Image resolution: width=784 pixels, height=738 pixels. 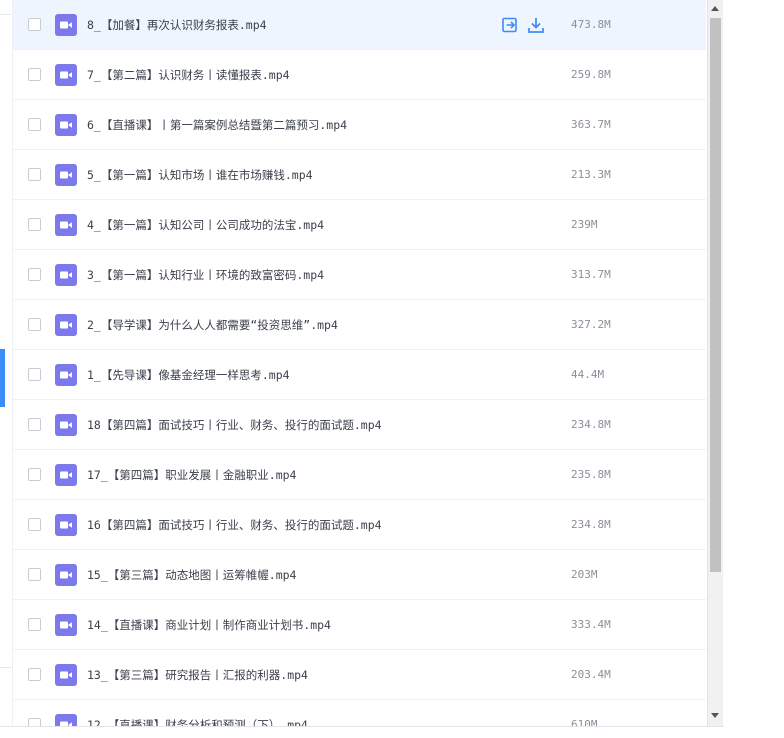 What do you see at coordinates (359, 375) in the screenshot?
I see `file-row: 1_【先导课】像基金经理一样思考.mp4 44.4M` at bounding box center [359, 375].